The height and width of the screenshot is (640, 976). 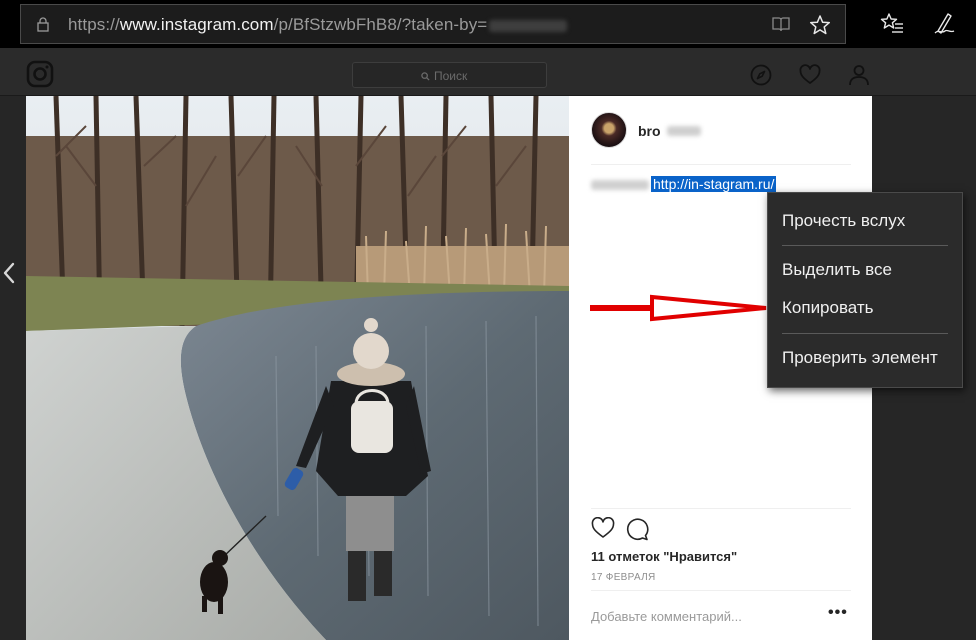 What do you see at coordinates (837, 270) in the screenshot?
I see `menu-item-select-all: Выделить все` at bounding box center [837, 270].